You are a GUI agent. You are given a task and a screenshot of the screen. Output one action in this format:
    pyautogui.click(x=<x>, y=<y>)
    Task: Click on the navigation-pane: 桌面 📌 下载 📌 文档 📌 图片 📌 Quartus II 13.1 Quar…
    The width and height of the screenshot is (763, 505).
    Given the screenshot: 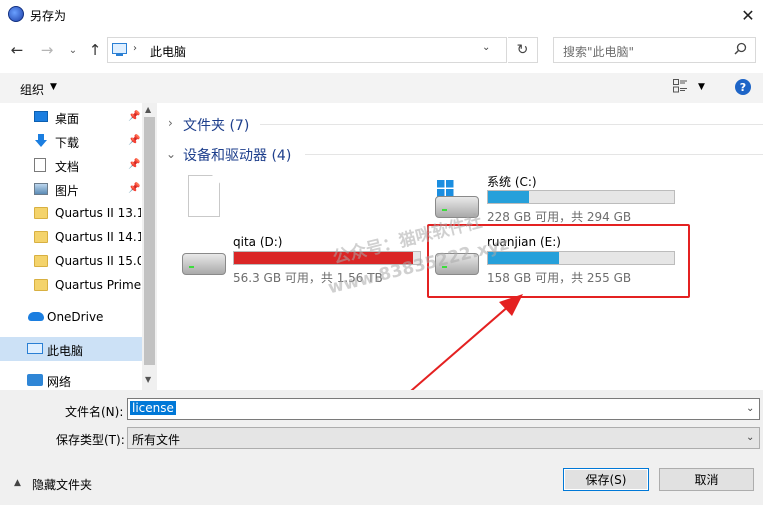 What is the action you would take?
    pyautogui.click(x=78, y=246)
    